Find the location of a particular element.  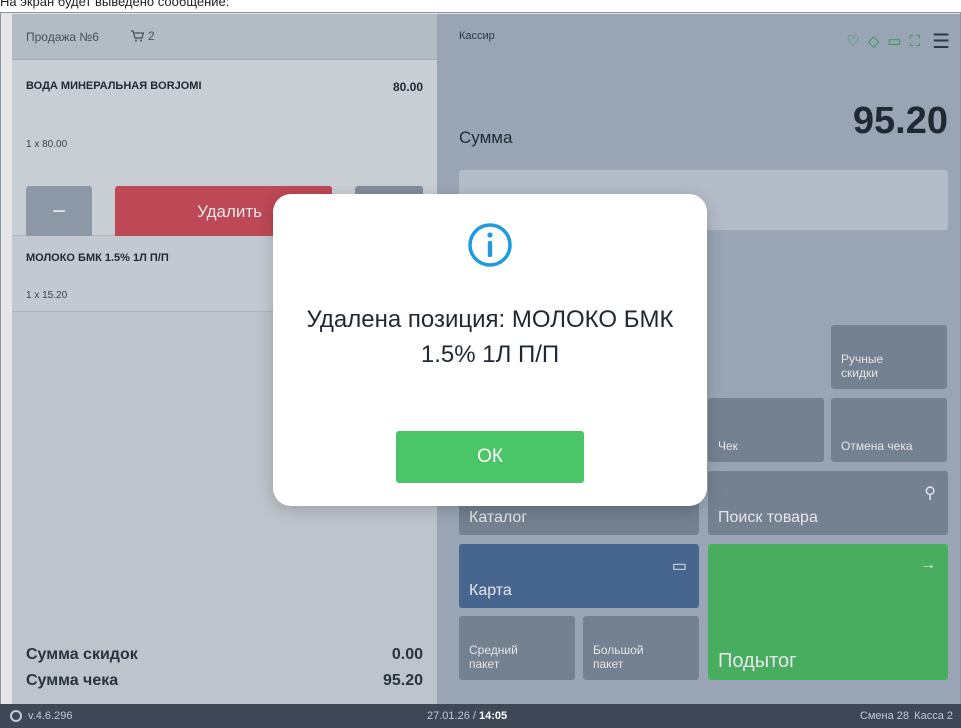

date-text: 27.01.26 is located at coordinates (448, 716).